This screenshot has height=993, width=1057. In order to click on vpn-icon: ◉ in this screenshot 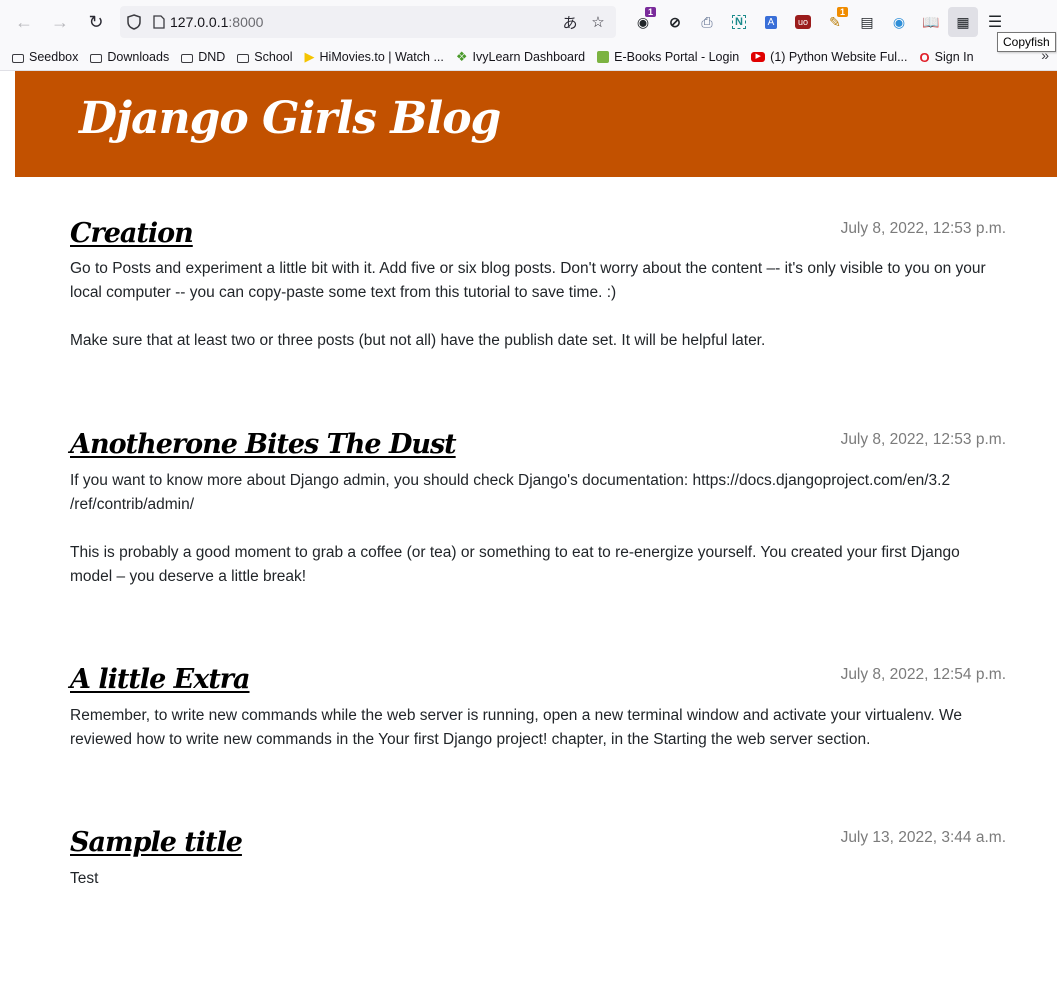, I will do `click(899, 21)`.